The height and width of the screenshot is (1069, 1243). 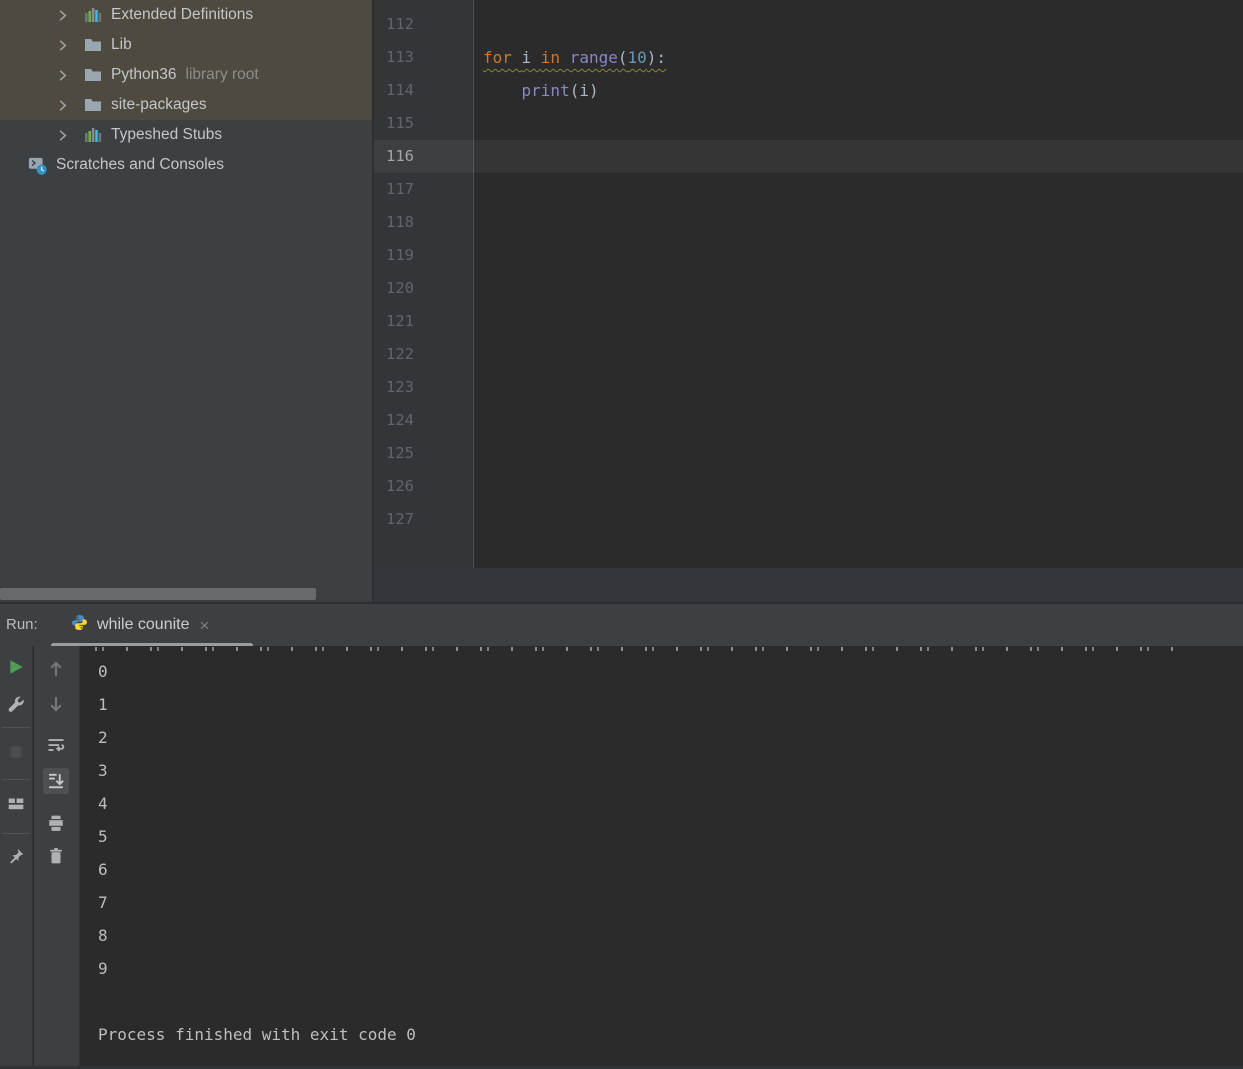 I want to click on line-number: 122, so click(x=394, y=354).